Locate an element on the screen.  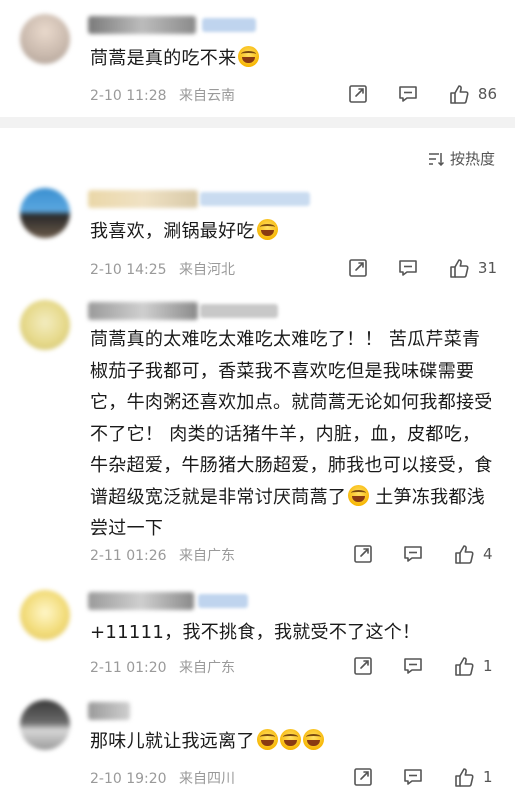
comment-text-content: 那味儿就让我远离了 is located at coordinates (172, 741).